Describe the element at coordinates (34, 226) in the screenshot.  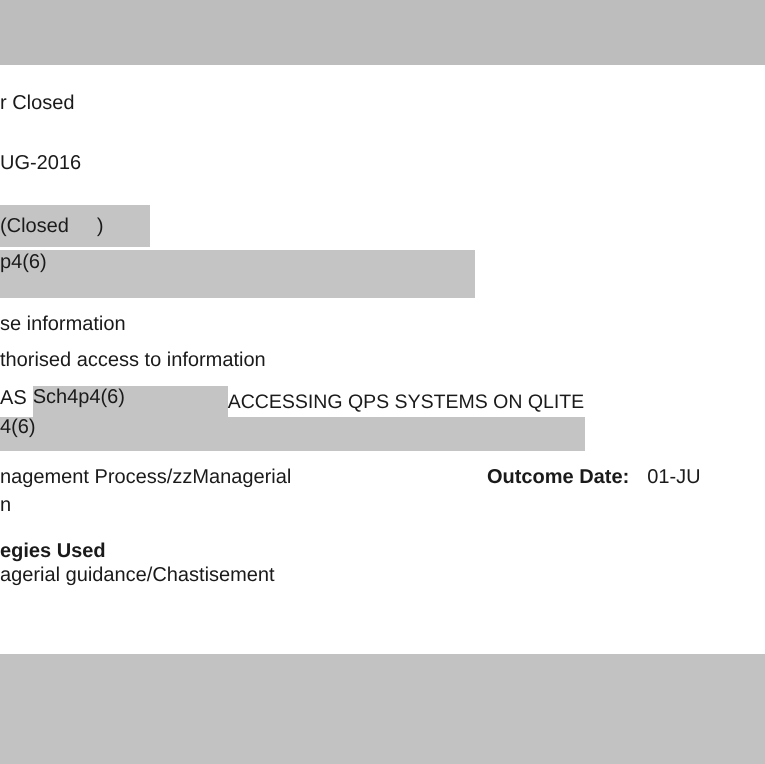
I see `status-text: (Closed` at that location.